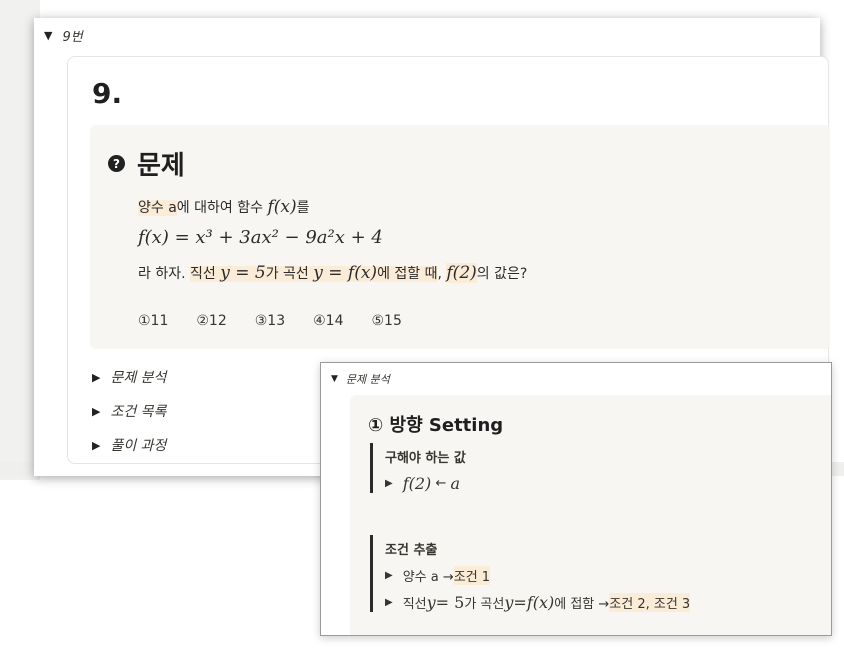 Image resolution: width=844 pixels, height=650 pixels. Describe the element at coordinates (72, 37) in the screenshot. I see `toggle-9-label: 9번` at that location.